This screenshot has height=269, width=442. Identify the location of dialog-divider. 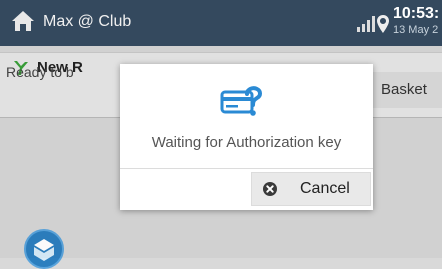
(246, 168).